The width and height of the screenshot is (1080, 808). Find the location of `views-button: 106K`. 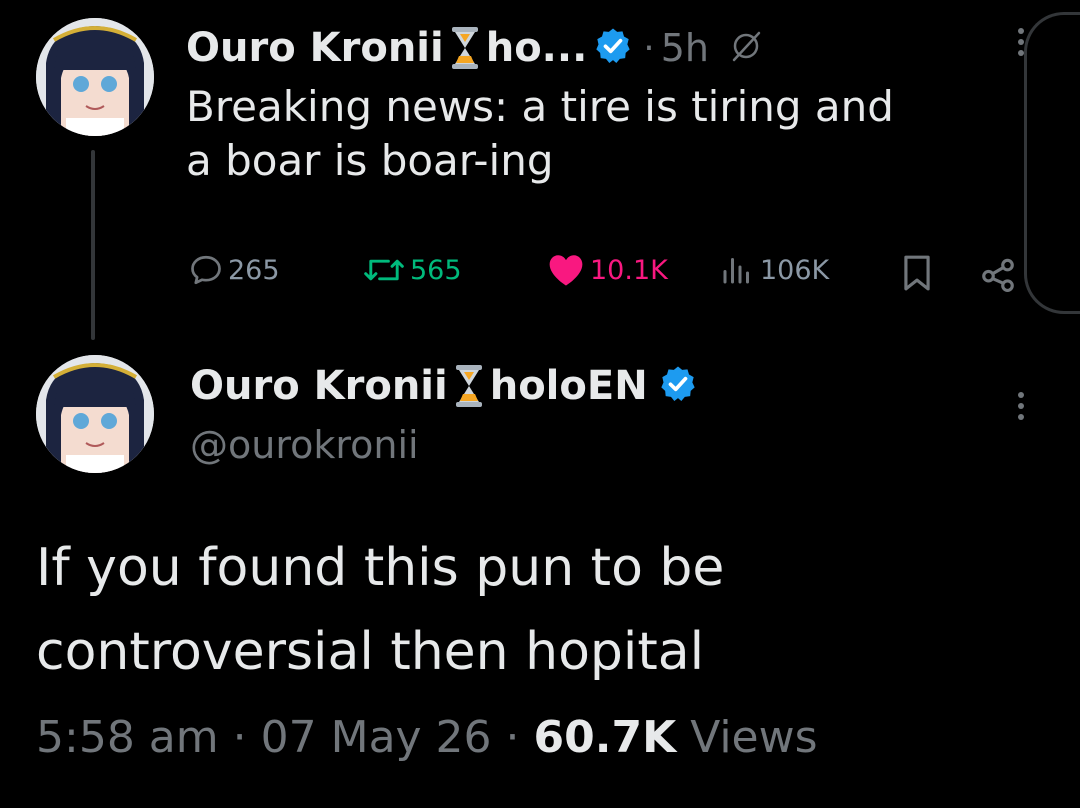

views-button: 106K is located at coordinates (773, 270).